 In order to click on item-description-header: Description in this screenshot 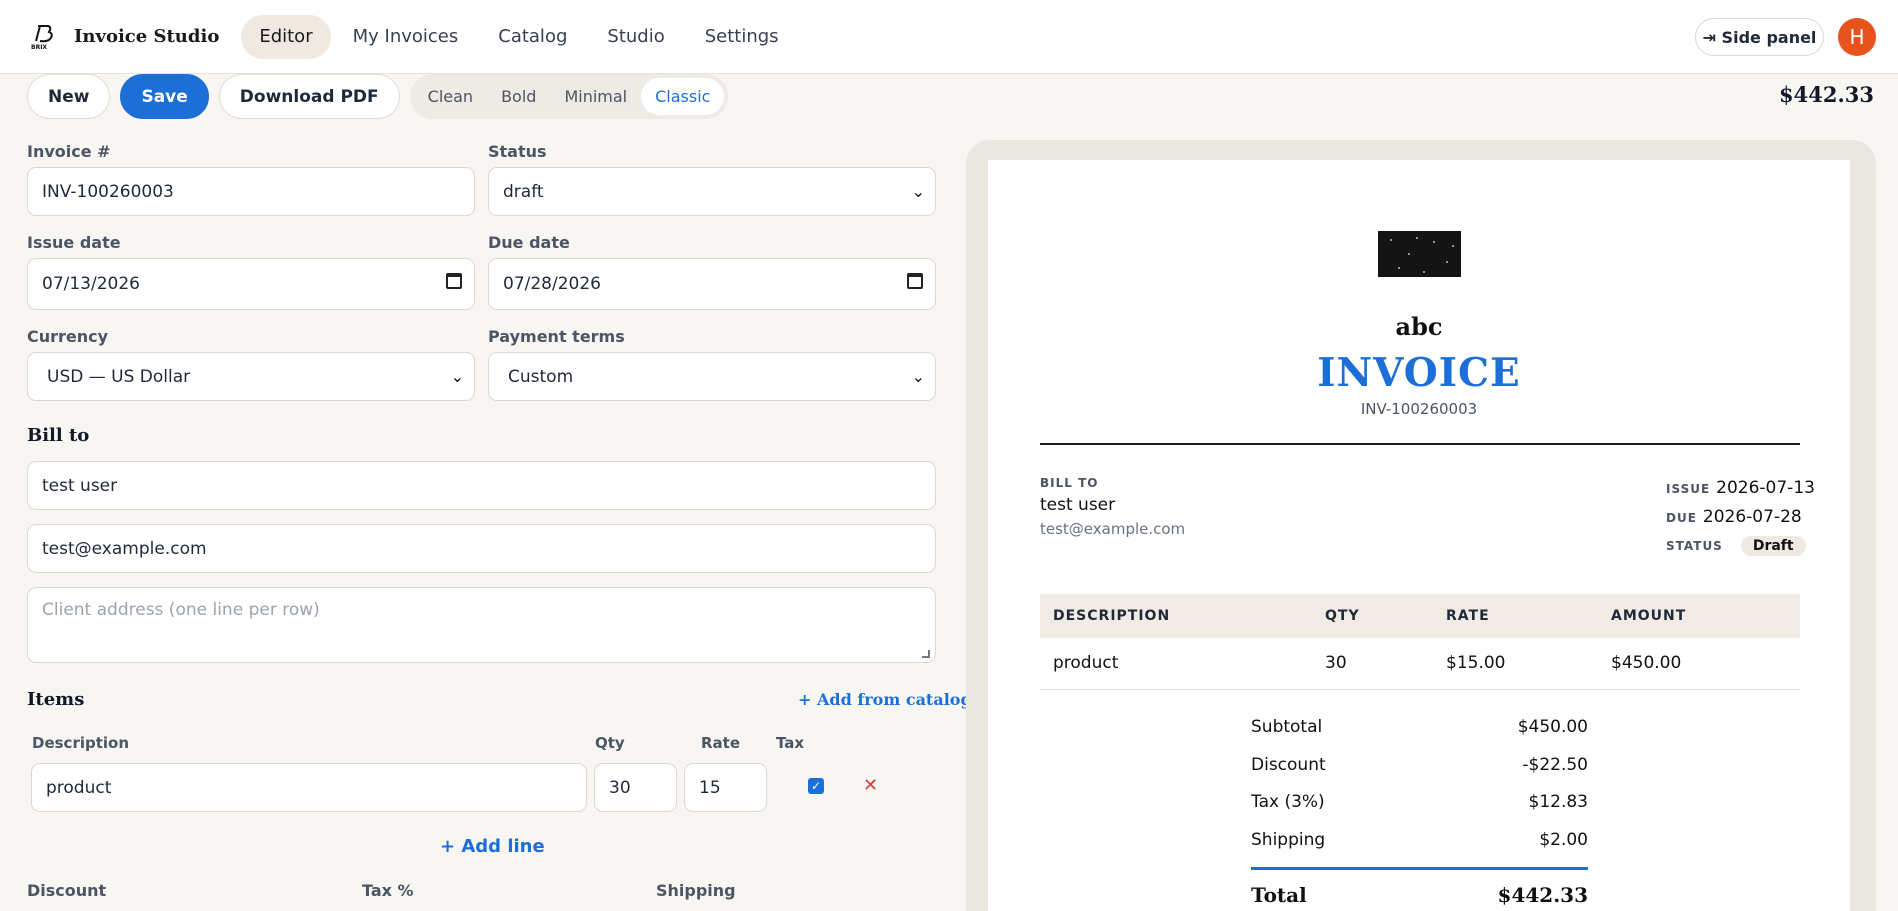, I will do `click(81, 743)`.